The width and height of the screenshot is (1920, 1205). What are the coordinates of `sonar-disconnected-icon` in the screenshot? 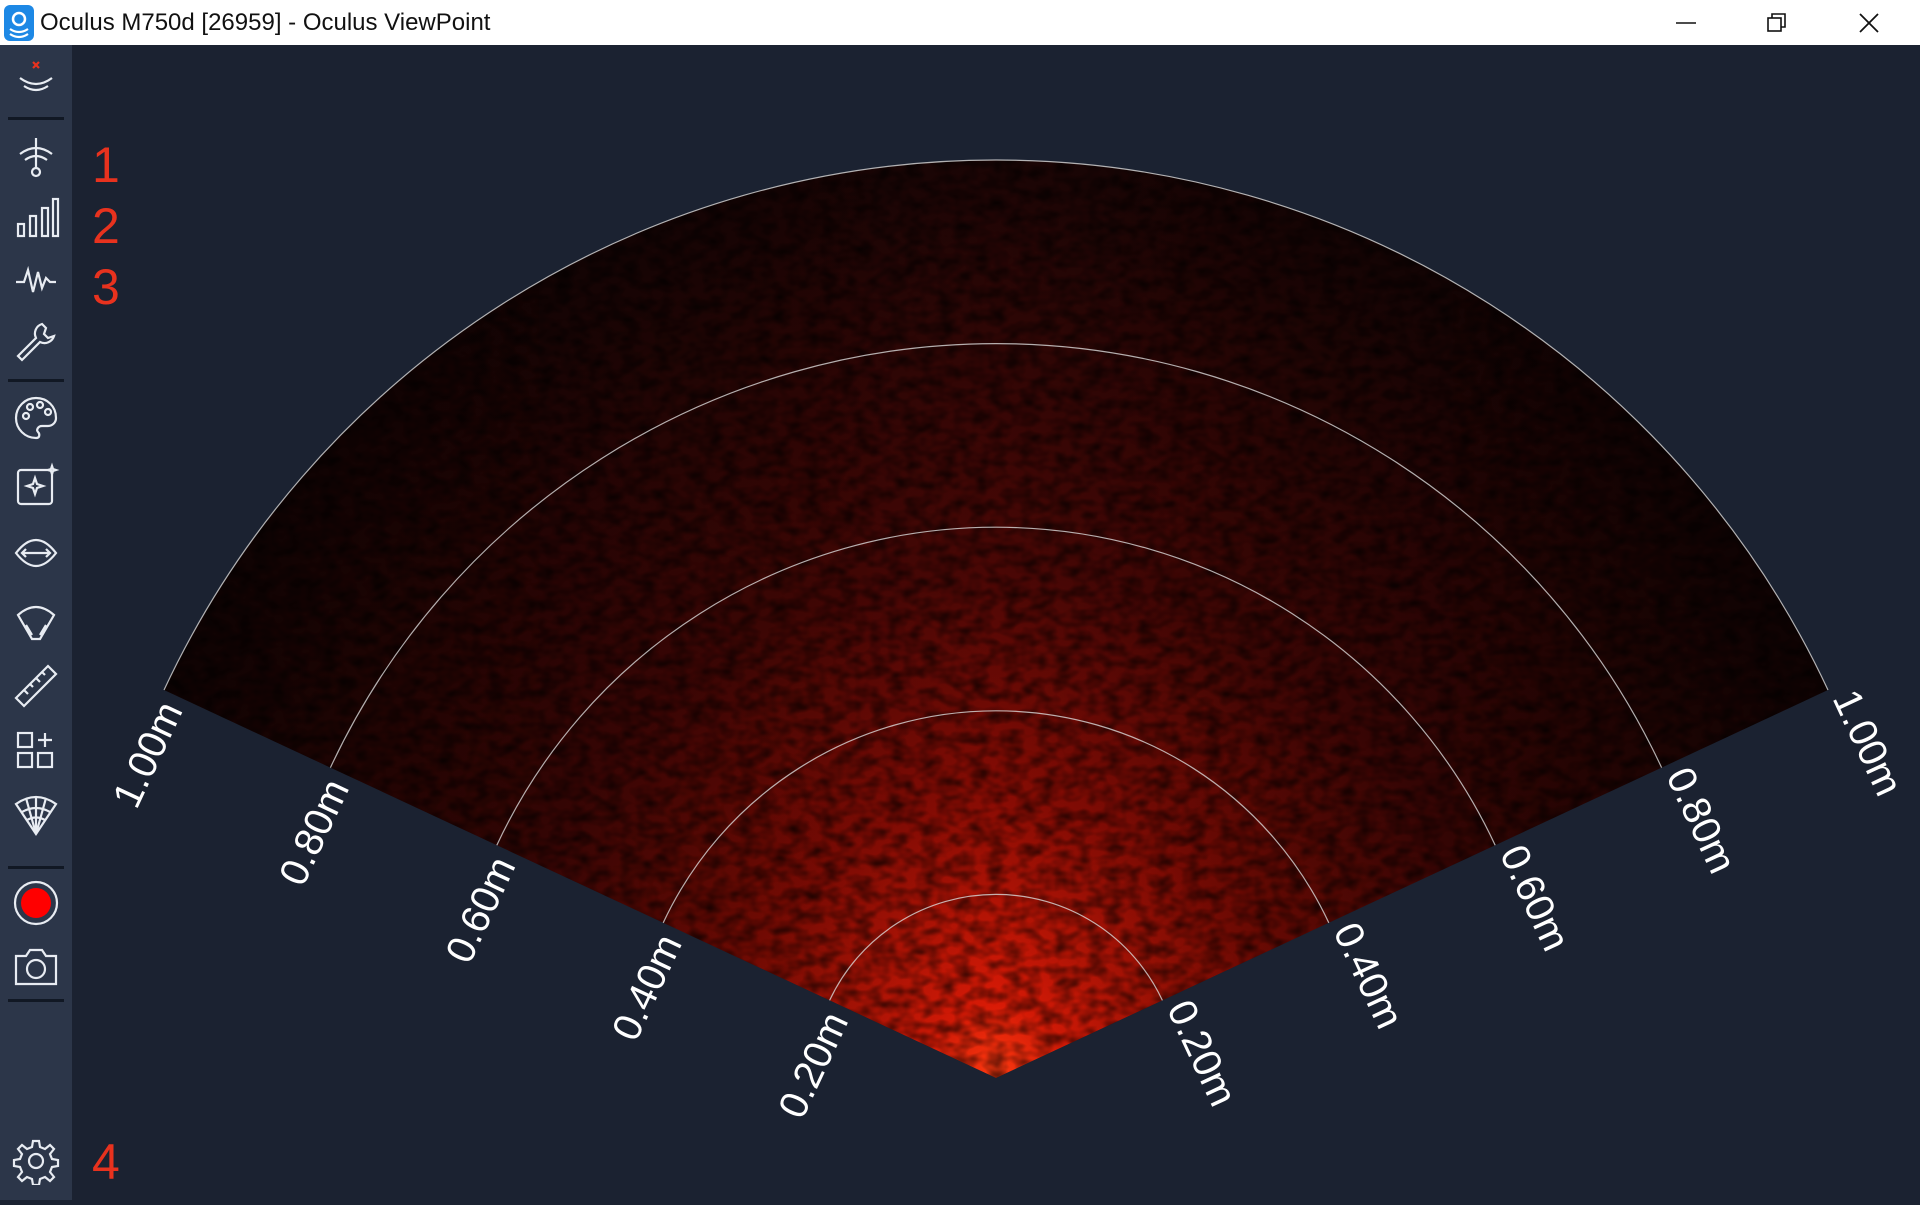 It's located at (36, 76).